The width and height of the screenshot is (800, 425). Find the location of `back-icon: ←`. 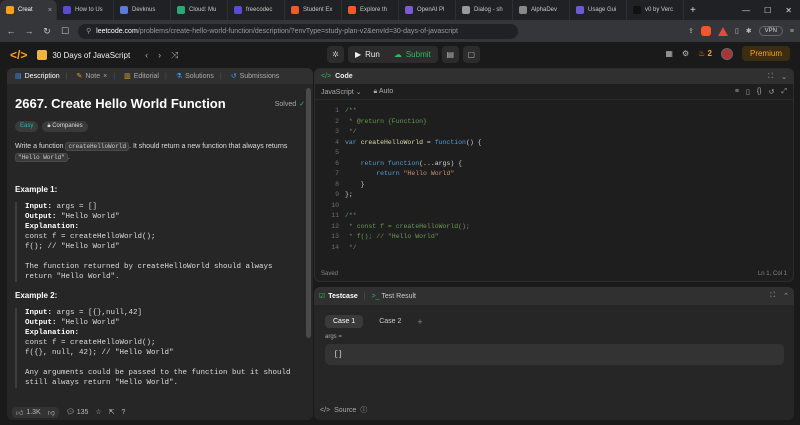

back-icon: ← is located at coordinates (11, 31).